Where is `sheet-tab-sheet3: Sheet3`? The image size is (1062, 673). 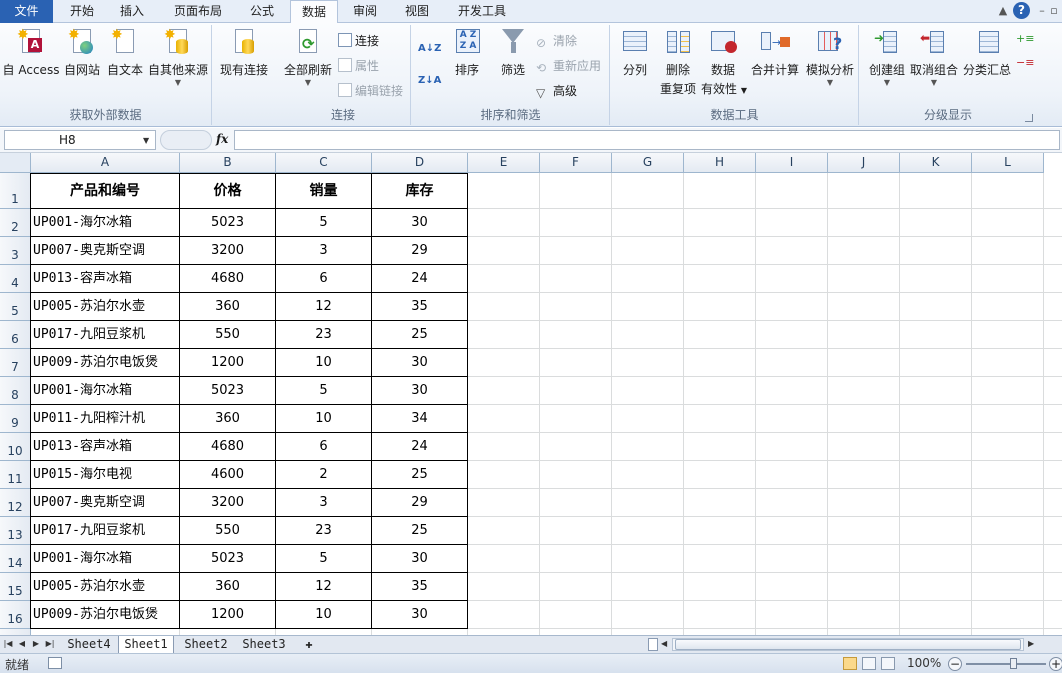
sheet-tab-sheet3: Sheet3 is located at coordinates (264, 644).